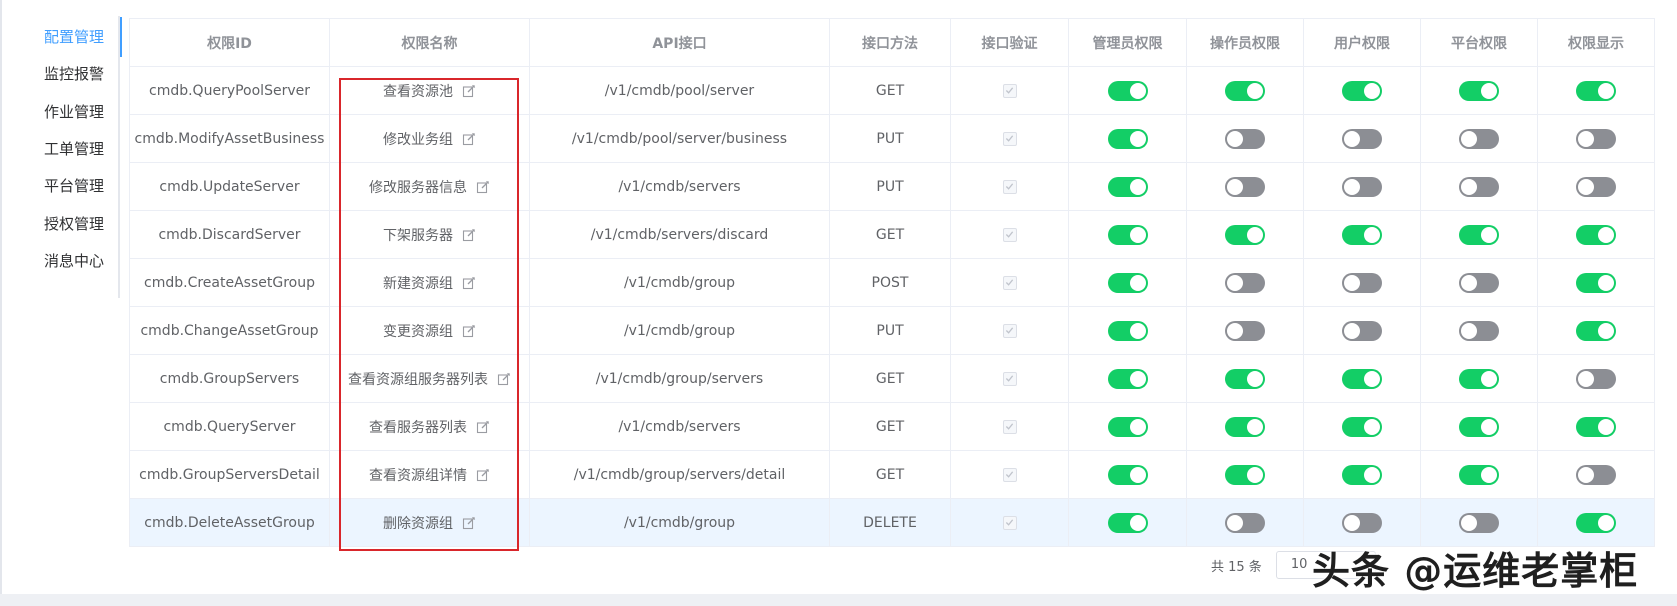 Image resolution: width=1677 pixels, height=606 pixels. What do you see at coordinates (61, 149) in the screenshot?
I see `sidebar-item: 工单管理` at bounding box center [61, 149].